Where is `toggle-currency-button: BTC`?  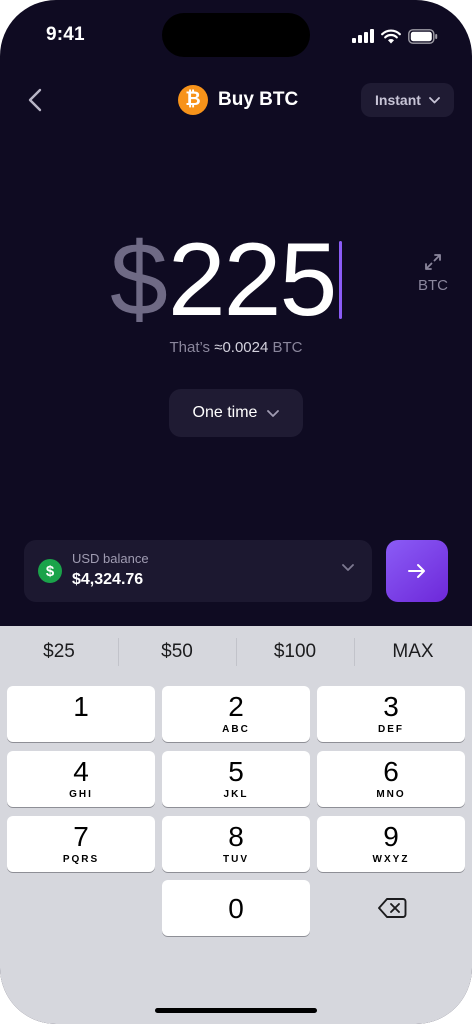
toggle-currency-button: BTC is located at coordinates (433, 279).